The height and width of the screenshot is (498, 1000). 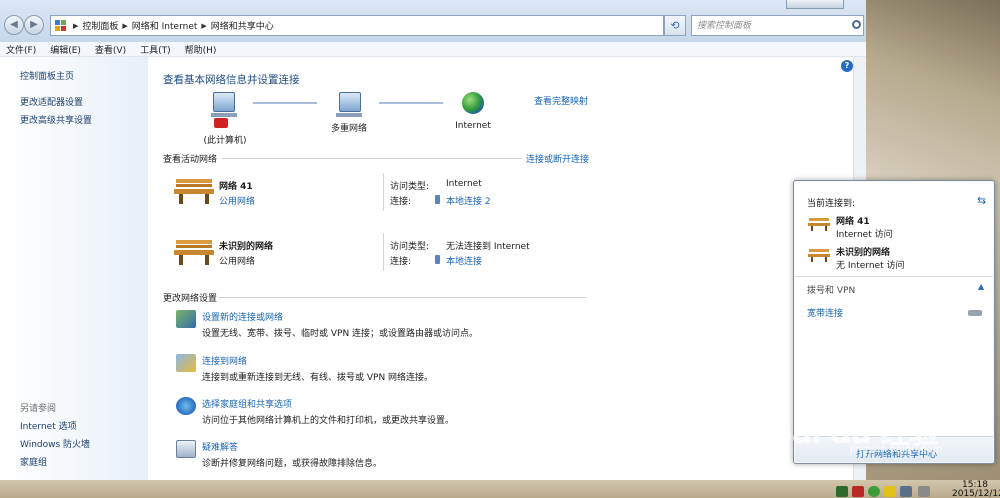 I want to click on taskbar-clock: 15:18 2015/12/12, so click(x=976, y=489).